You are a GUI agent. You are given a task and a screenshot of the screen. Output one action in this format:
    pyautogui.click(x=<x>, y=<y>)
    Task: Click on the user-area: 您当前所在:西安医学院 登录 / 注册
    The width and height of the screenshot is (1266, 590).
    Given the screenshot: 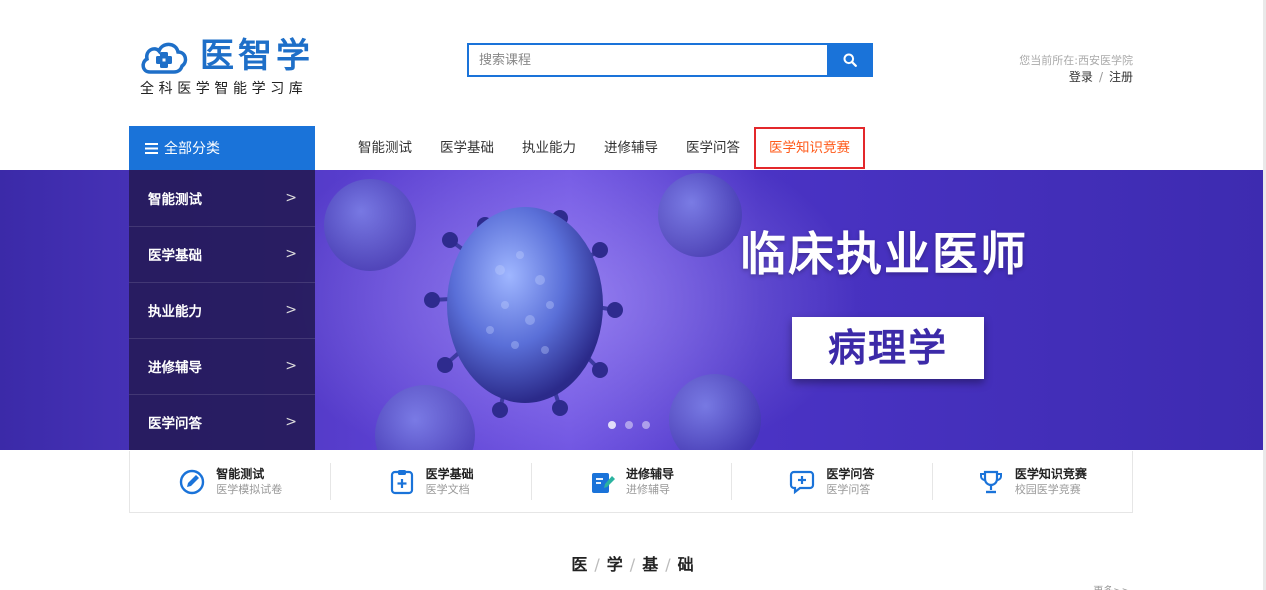 What is the action you would take?
    pyautogui.click(x=1076, y=69)
    